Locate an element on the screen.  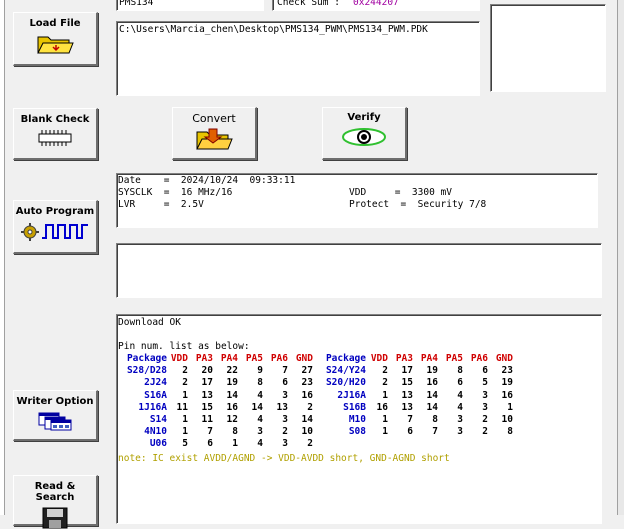
pin-table-cell: 11 is located at coordinates (207, 419).